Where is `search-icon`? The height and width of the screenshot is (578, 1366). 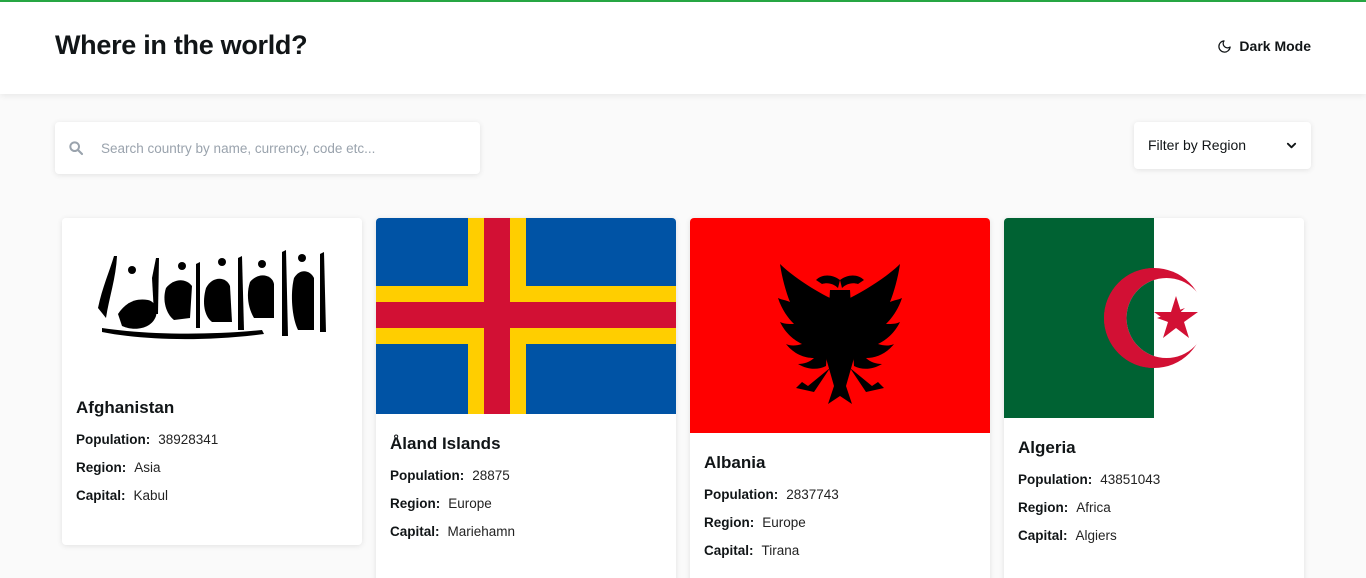 search-icon is located at coordinates (76, 148).